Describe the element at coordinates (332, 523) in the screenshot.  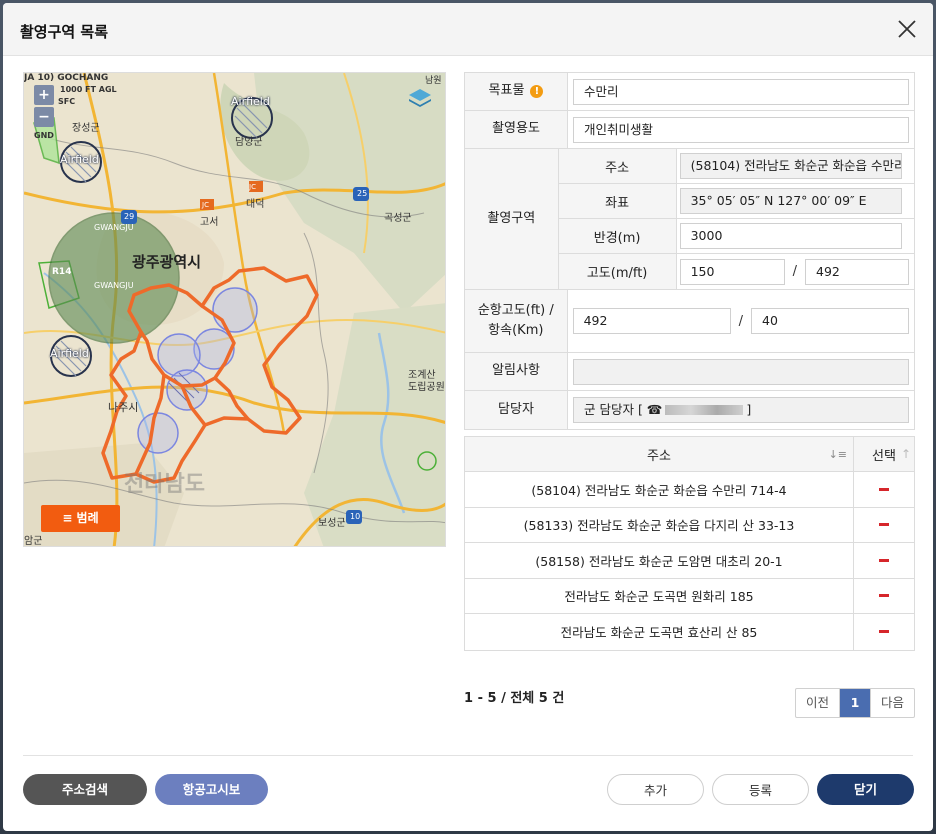
I see `map-label-boseong: 보성군` at that location.